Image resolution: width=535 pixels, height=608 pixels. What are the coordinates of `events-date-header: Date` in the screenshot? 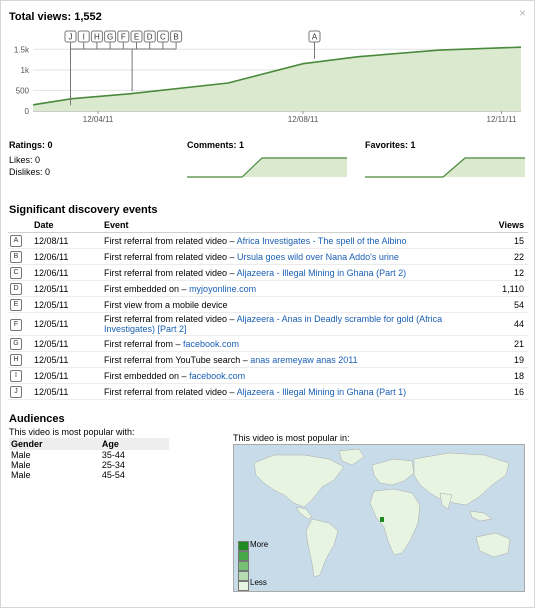 It's located at (67, 225).